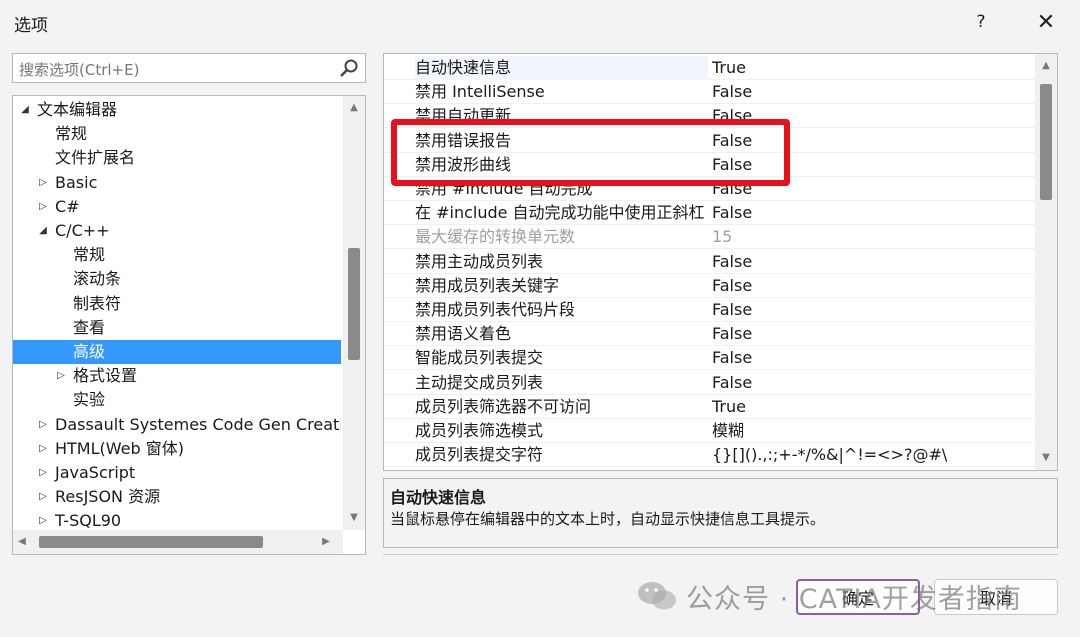 This screenshot has height=637, width=1080. I want to click on property-name: 禁用 IntelliSense, so click(480, 92).